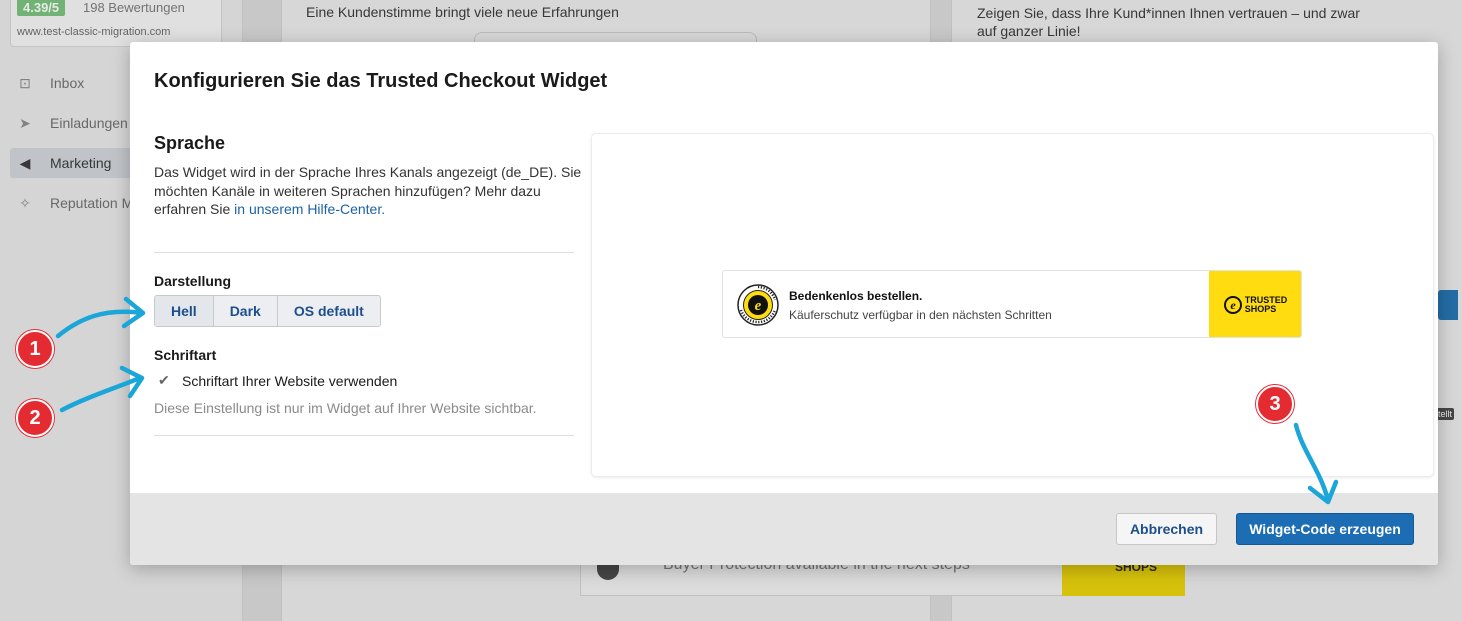 This screenshot has width=1462, height=621. Describe the element at coordinates (184, 311) in the screenshot. I see `appearance-option-light: Hell` at that location.